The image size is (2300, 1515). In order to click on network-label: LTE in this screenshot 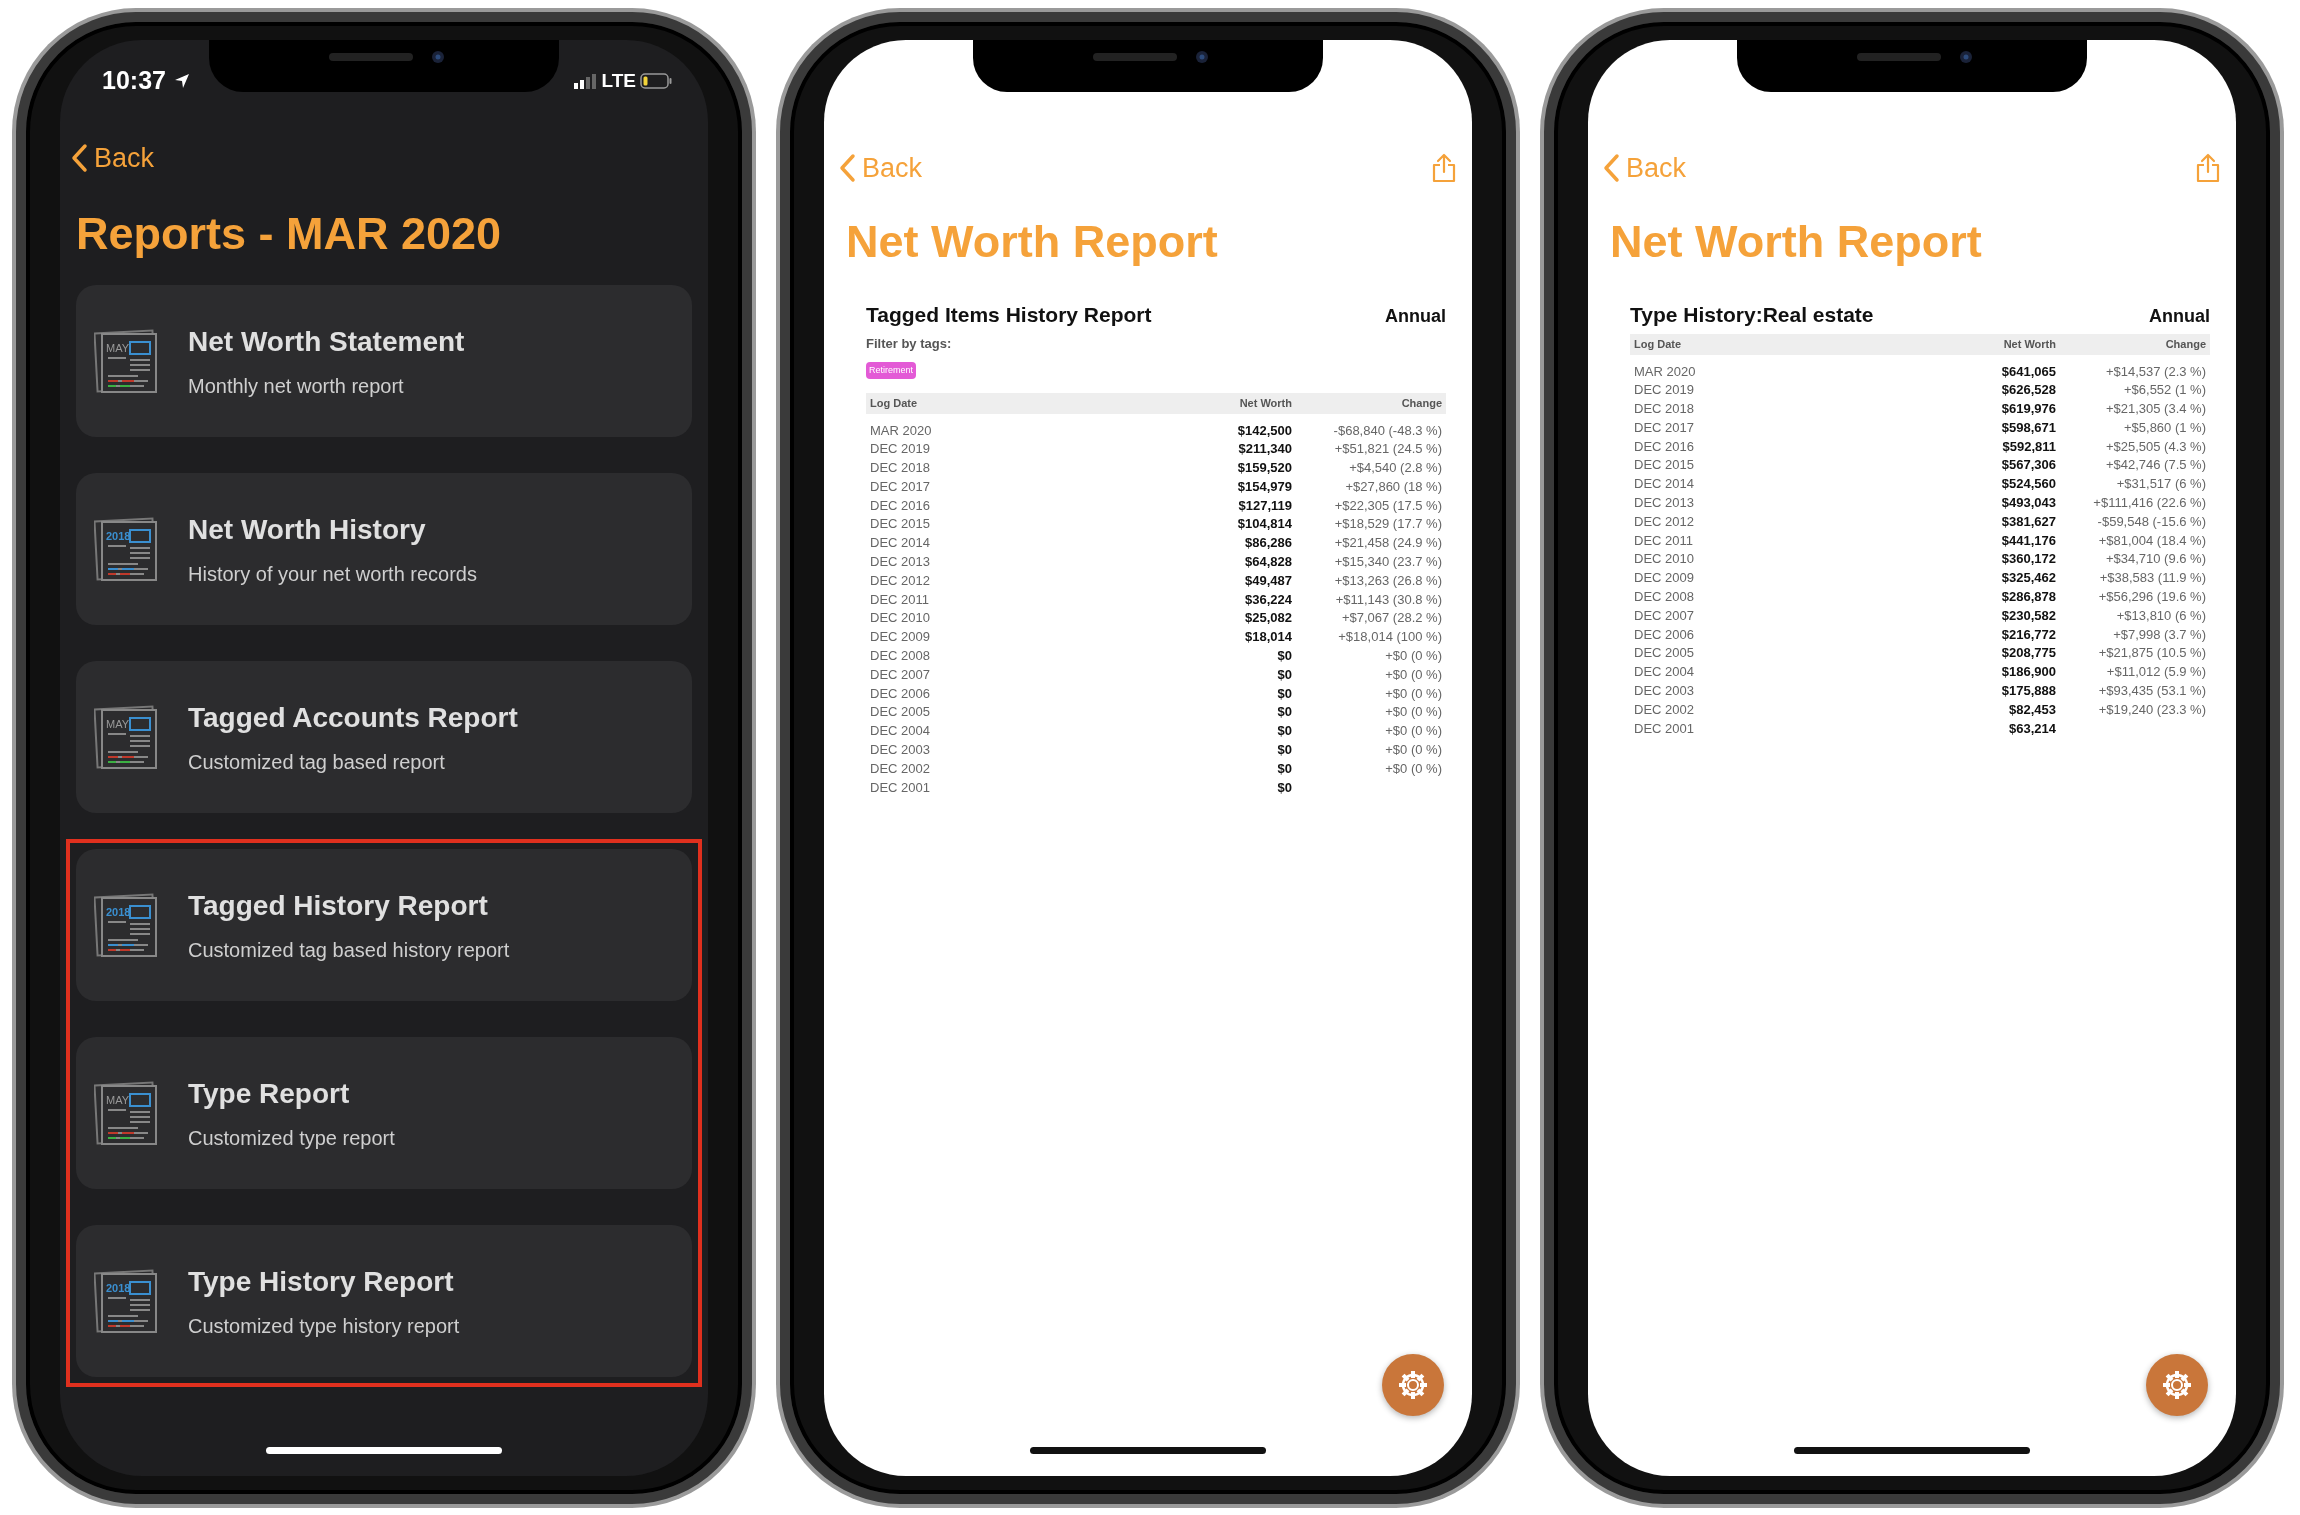, I will do `click(618, 80)`.